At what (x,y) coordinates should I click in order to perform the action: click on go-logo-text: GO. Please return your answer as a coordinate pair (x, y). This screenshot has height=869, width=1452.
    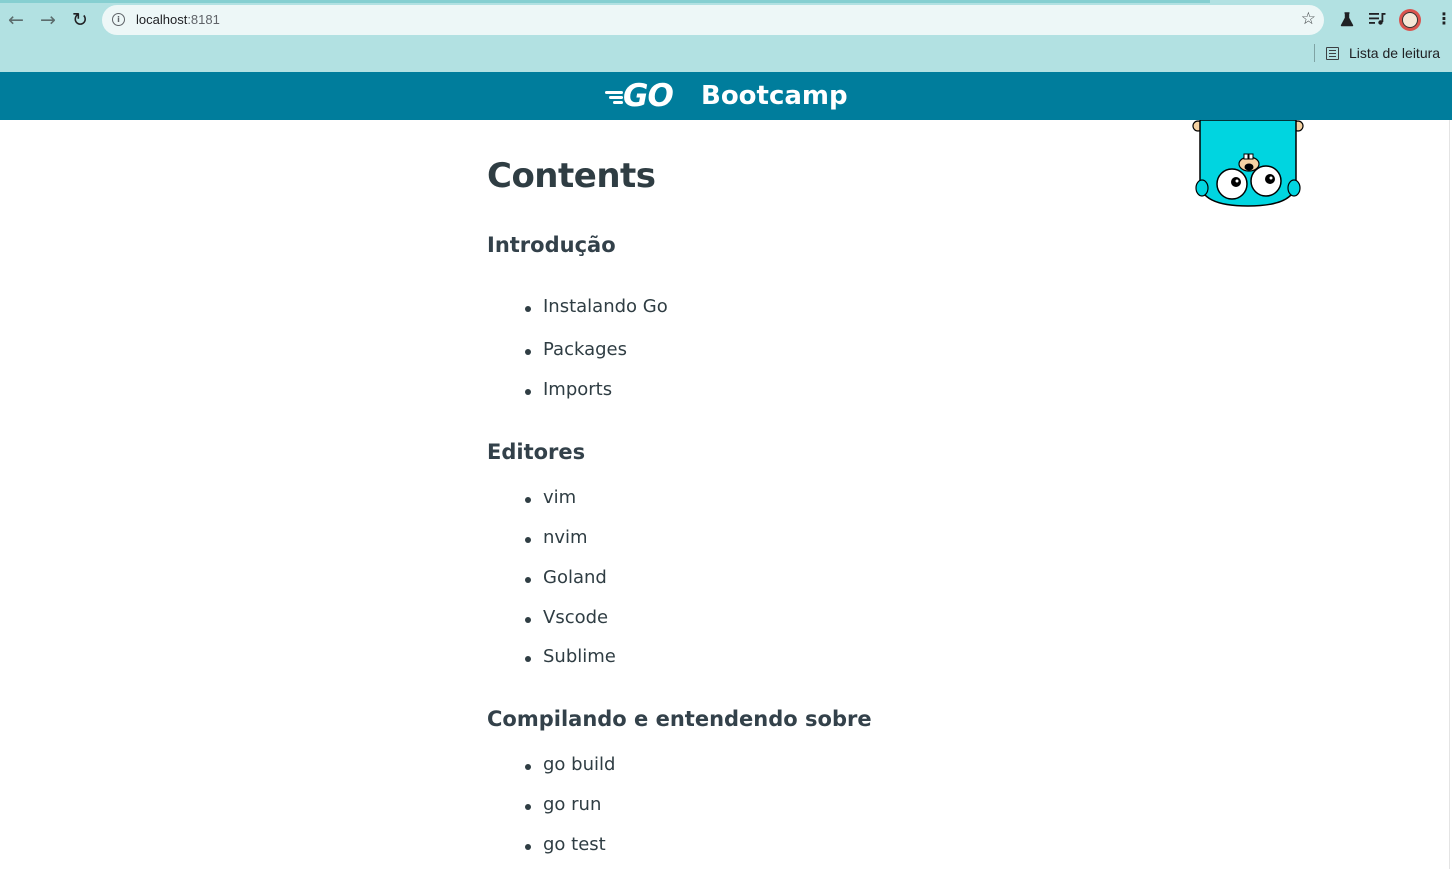
    Looking at the image, I should click on (648, 96).